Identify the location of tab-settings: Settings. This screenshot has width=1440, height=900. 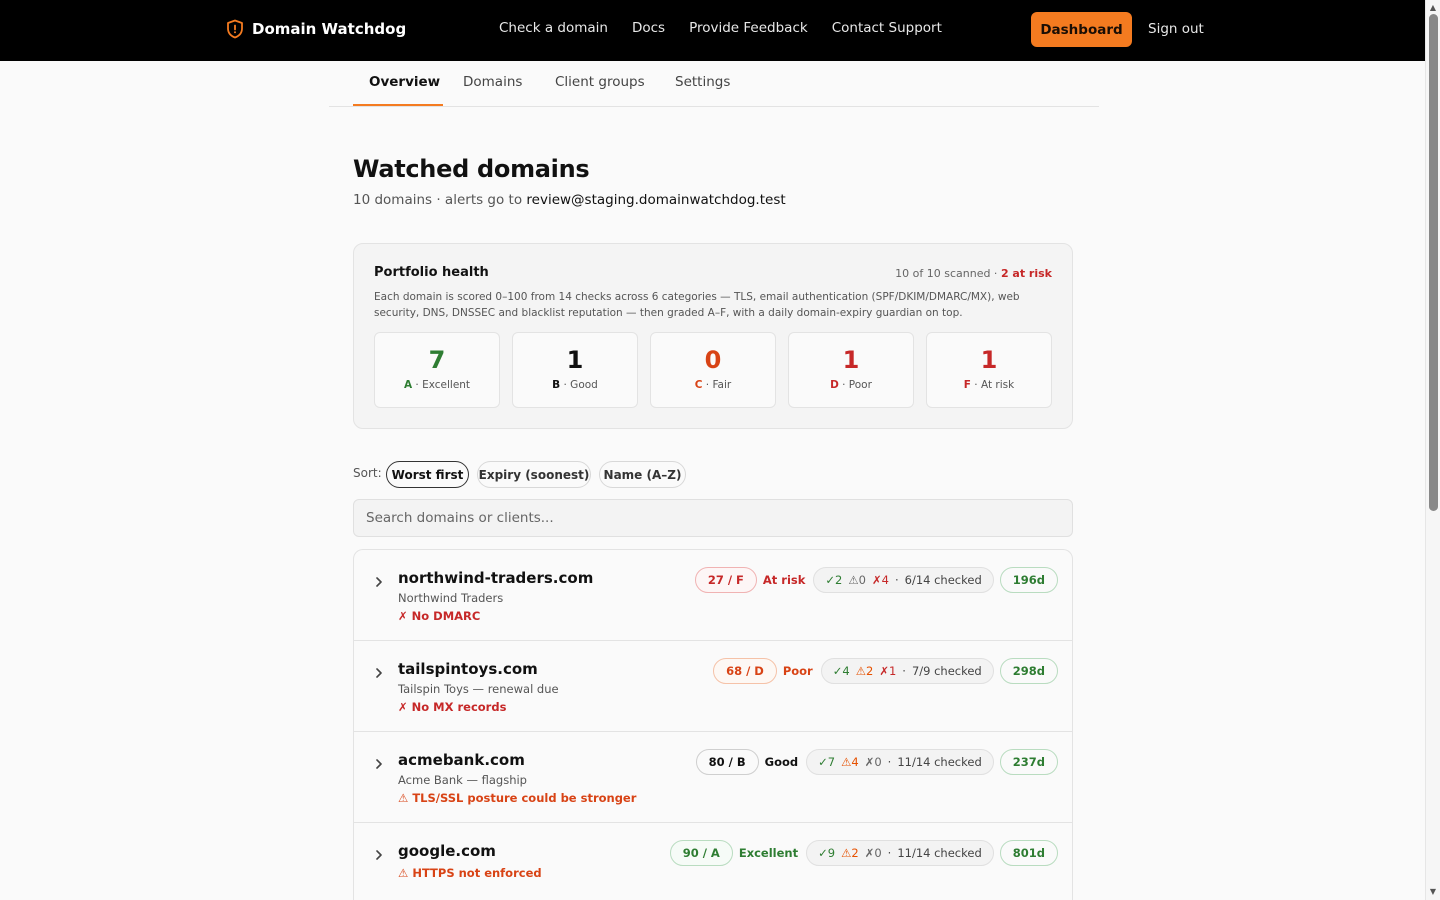
(702, 82).